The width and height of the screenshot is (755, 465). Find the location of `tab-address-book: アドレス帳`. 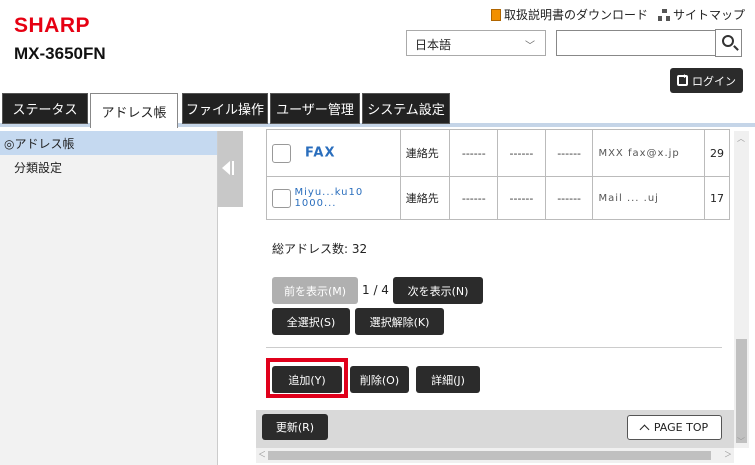

tab-address-book: アドレス帳 is located at coordinates (134, 110).